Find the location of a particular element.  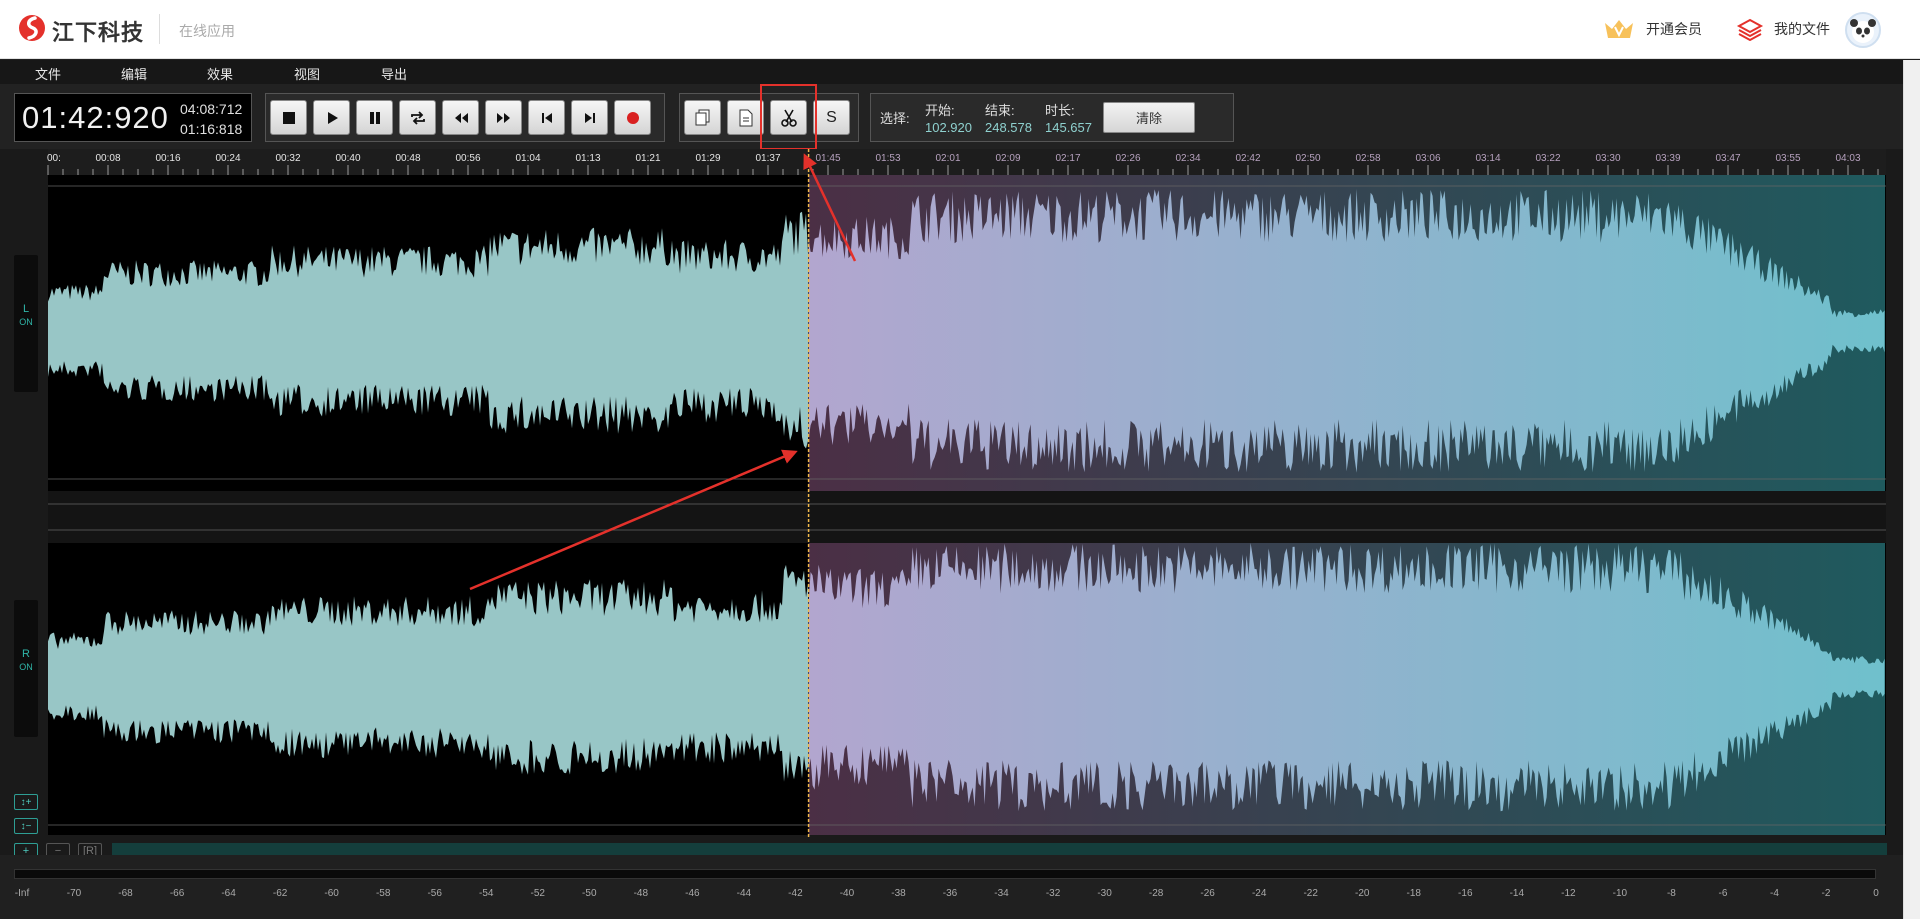

timeline-tick-label: 02:42 is located at coordinates (1247, 158).